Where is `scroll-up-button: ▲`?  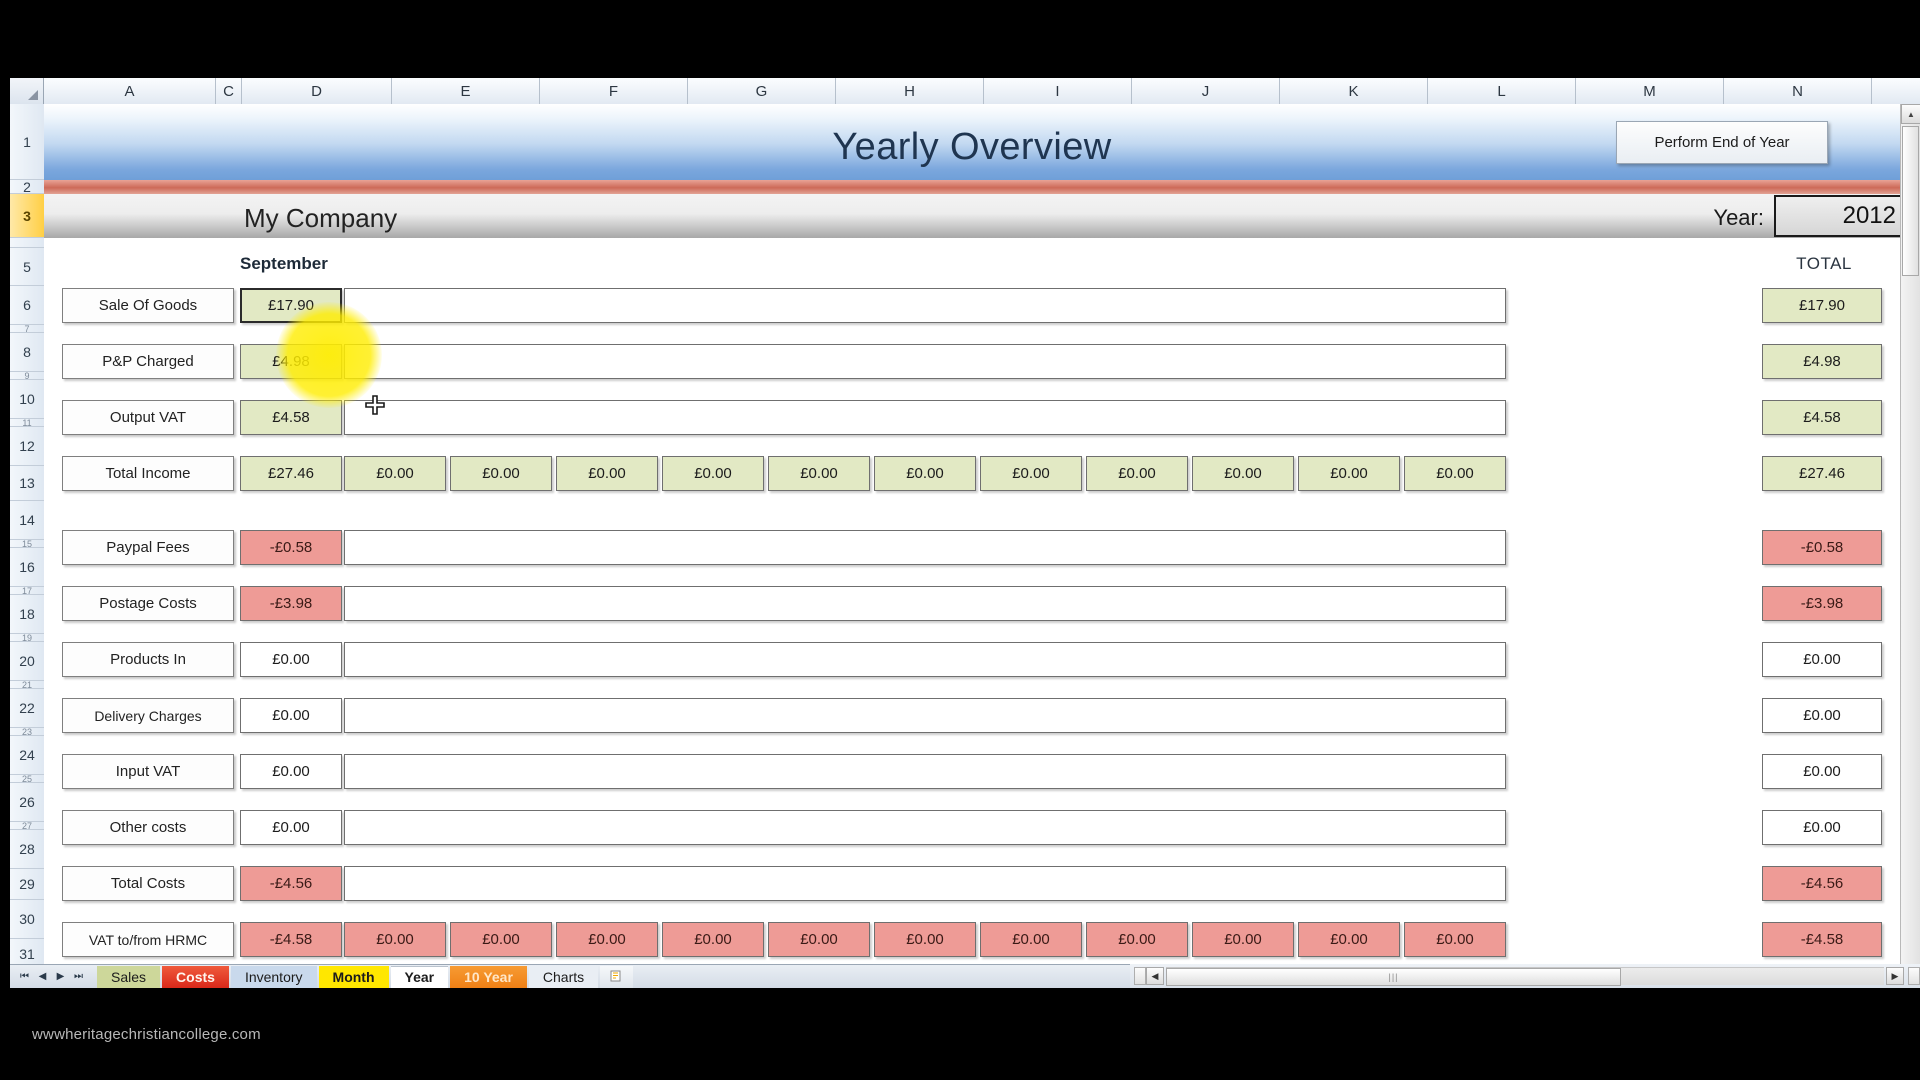 scroll-up-button: ▲ is located at coordinates (1910, 114).